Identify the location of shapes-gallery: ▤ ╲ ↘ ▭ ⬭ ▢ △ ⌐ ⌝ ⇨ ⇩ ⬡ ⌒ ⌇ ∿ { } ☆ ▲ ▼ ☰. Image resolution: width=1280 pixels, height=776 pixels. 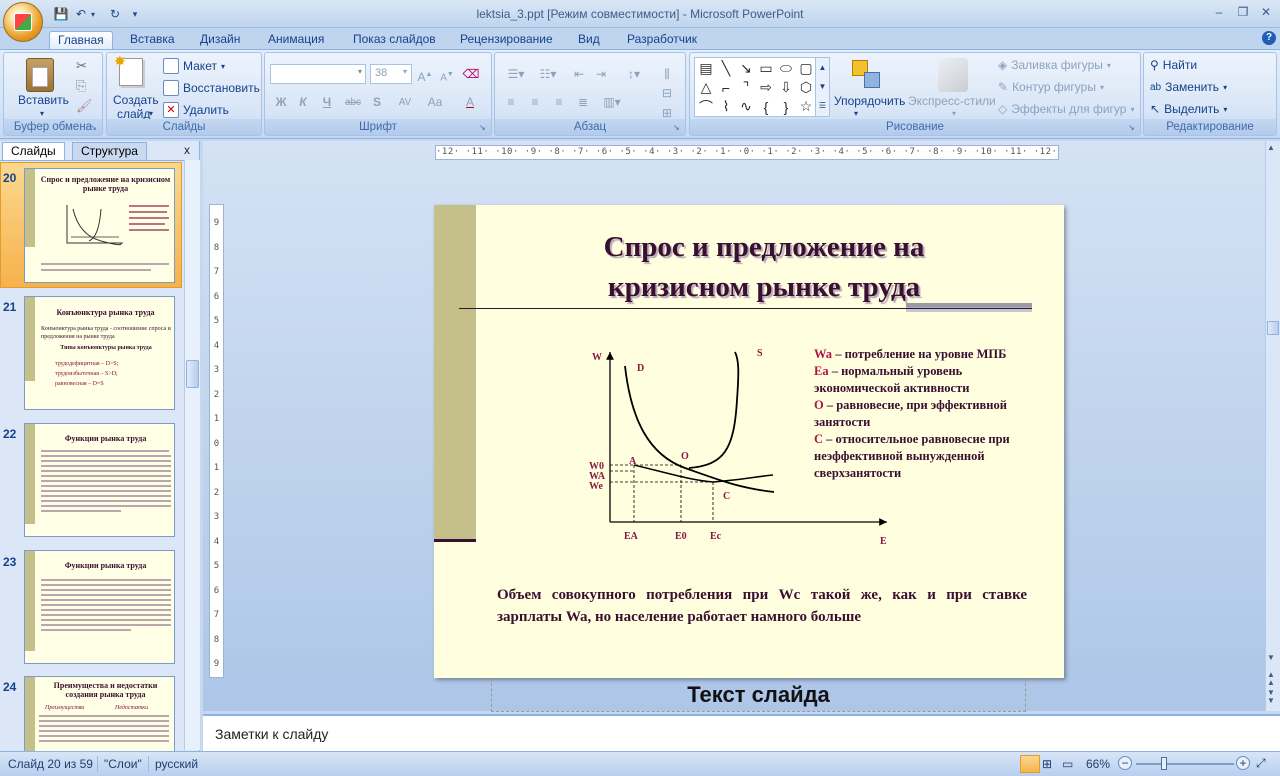
(762, 87).